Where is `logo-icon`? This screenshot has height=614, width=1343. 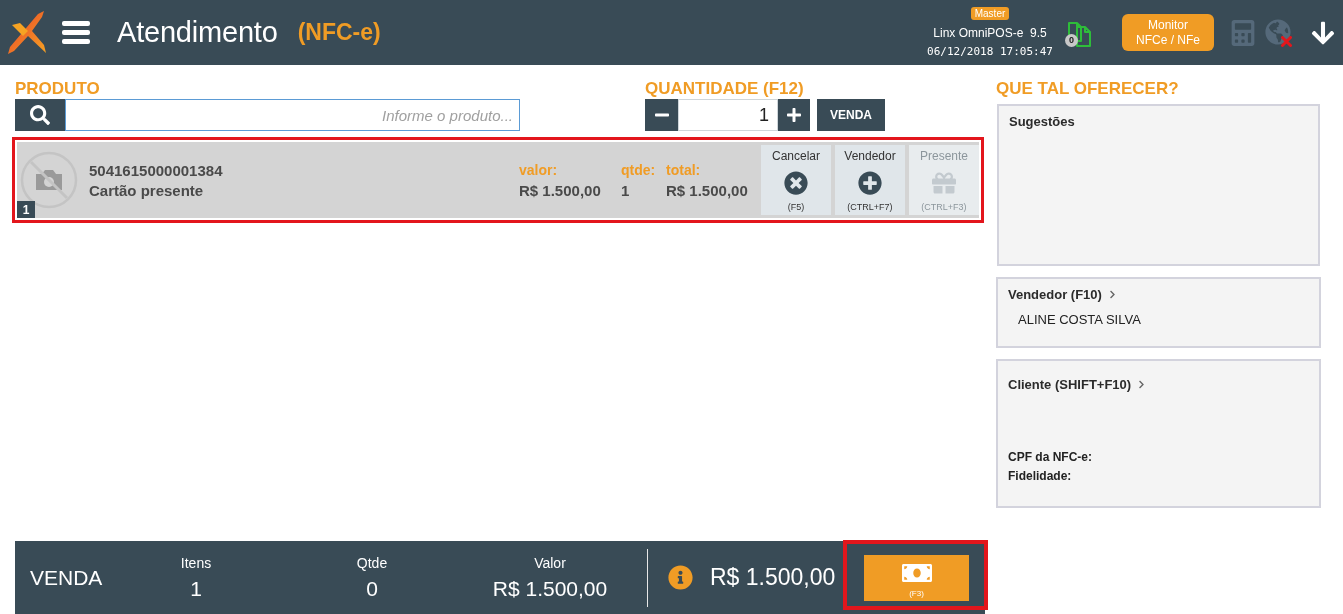
logo-icon is located at coordinates (27, 32).